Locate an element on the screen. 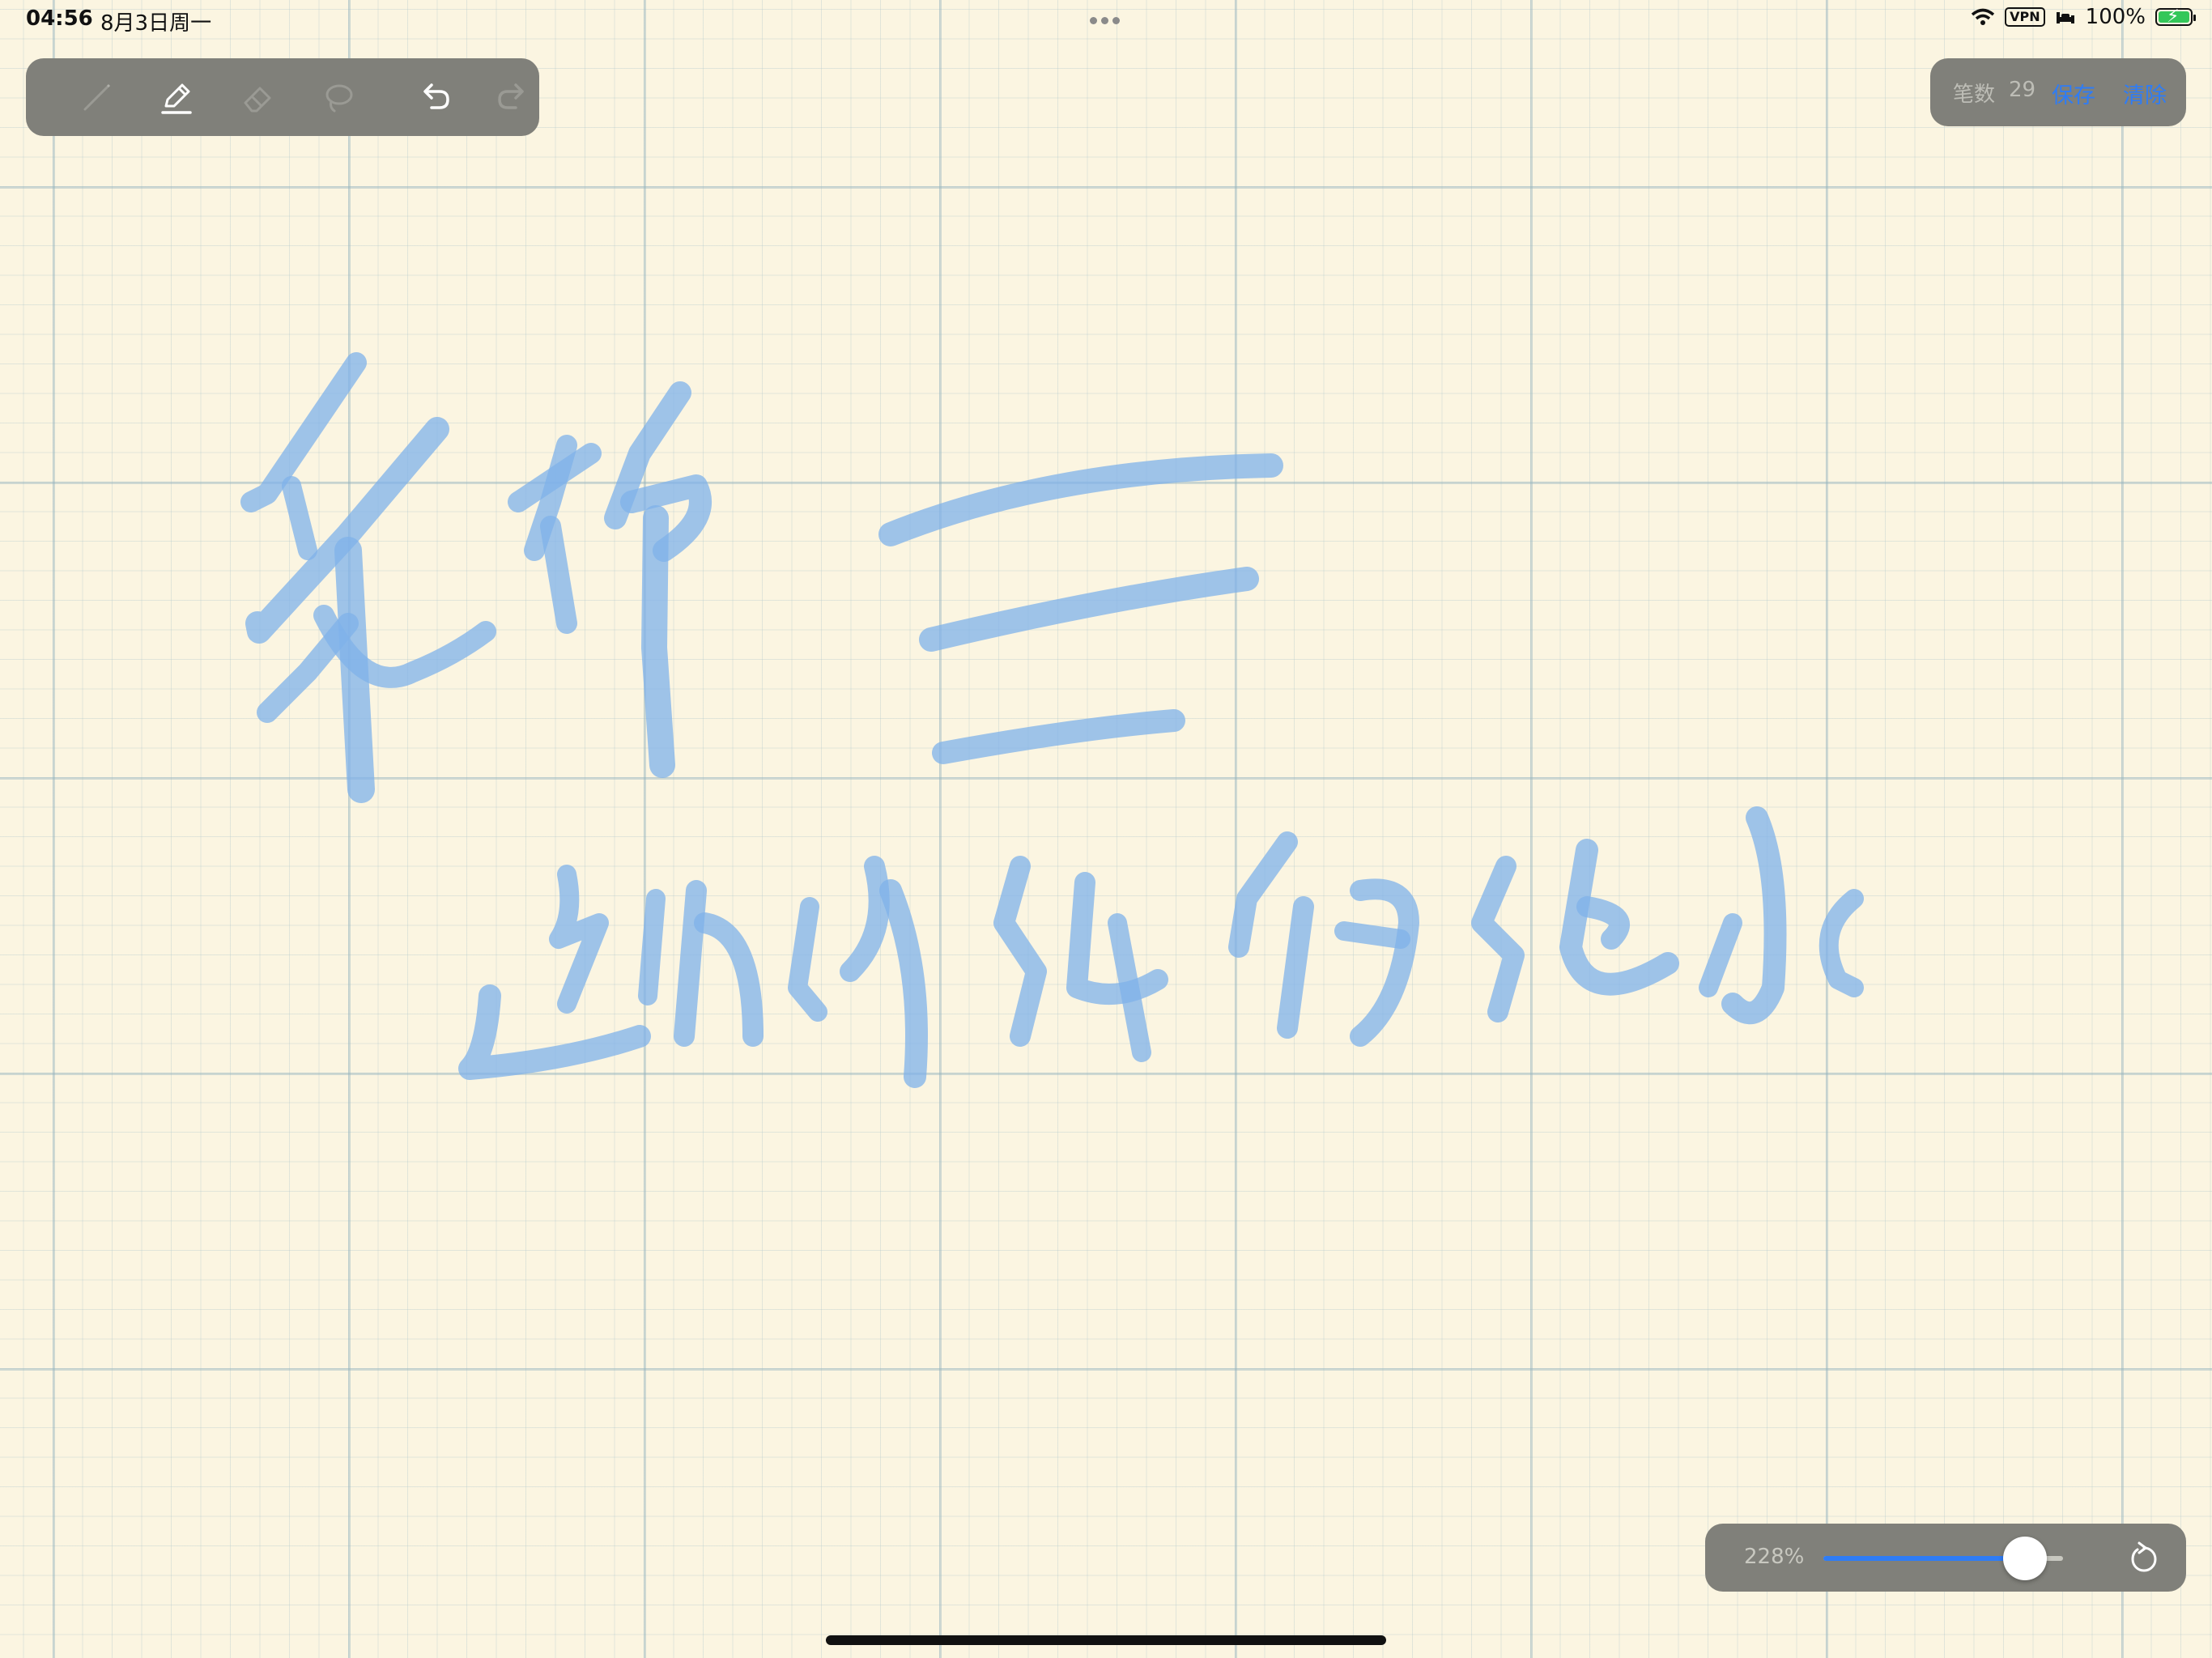 The height and width of the screenshot is (1658, 2212). pen-tool-button is located at coordinates (97, 97).